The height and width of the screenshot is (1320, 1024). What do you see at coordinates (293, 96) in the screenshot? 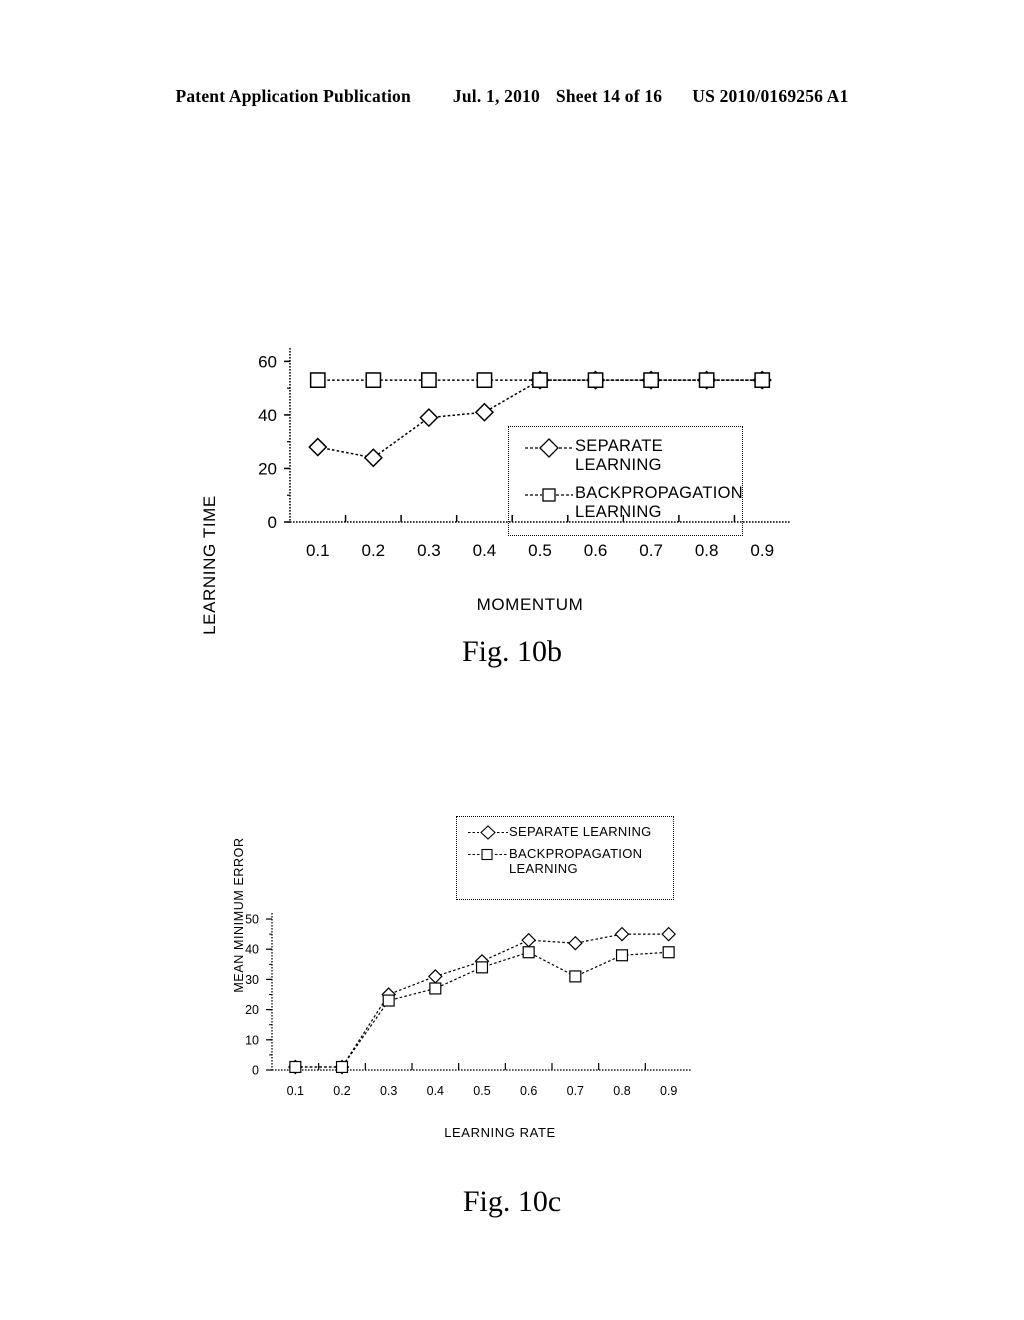
I see `header-publication-text: Patent Application Publication` at bounding box center [293, 96].